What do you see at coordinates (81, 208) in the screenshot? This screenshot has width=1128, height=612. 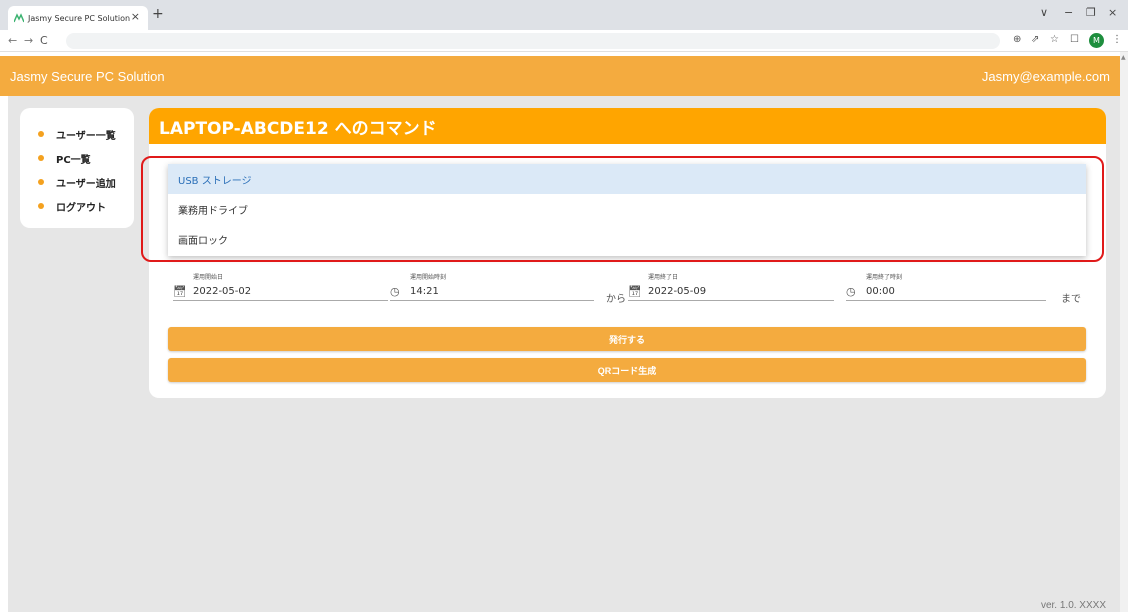 I see `sidebar-item-label: ログアウト` at bounding box center [81, 208].